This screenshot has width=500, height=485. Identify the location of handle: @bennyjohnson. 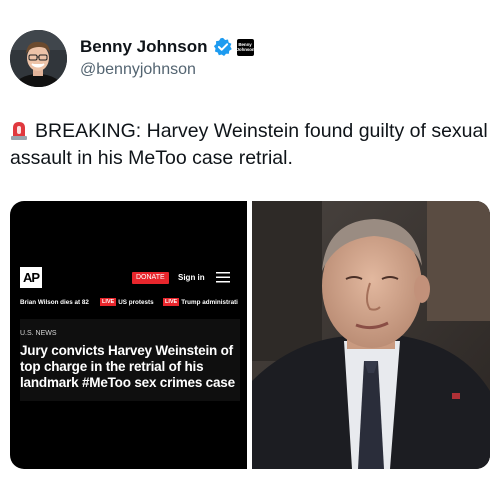
(167, 70).